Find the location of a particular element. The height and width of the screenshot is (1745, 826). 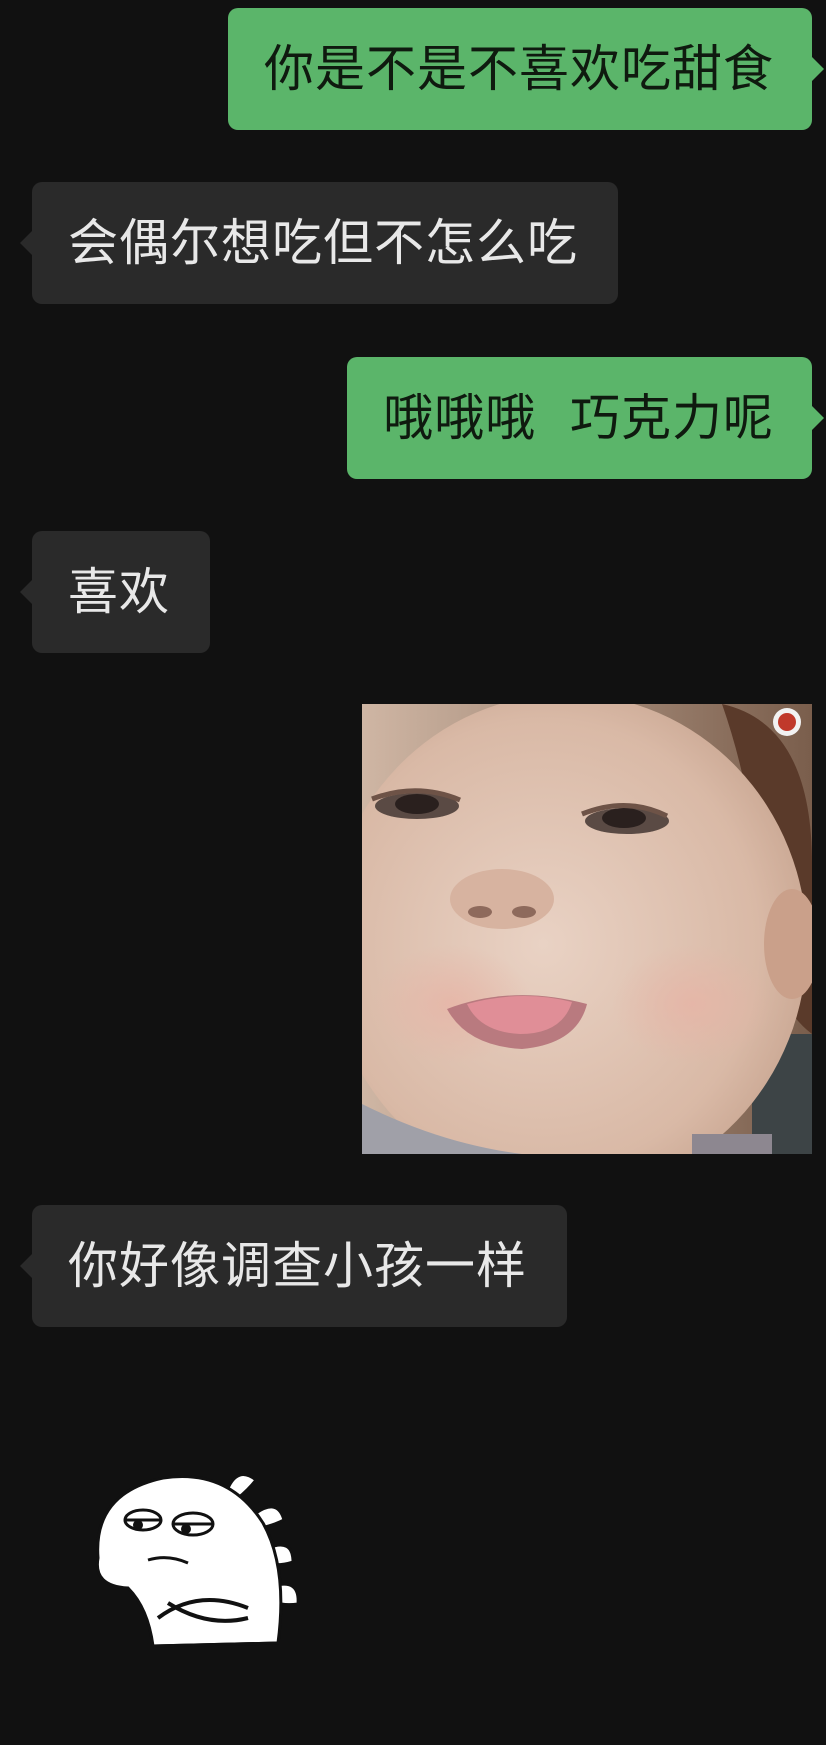

incoming-message-bubble: 喜欢 is located at coordinates (115, 592).